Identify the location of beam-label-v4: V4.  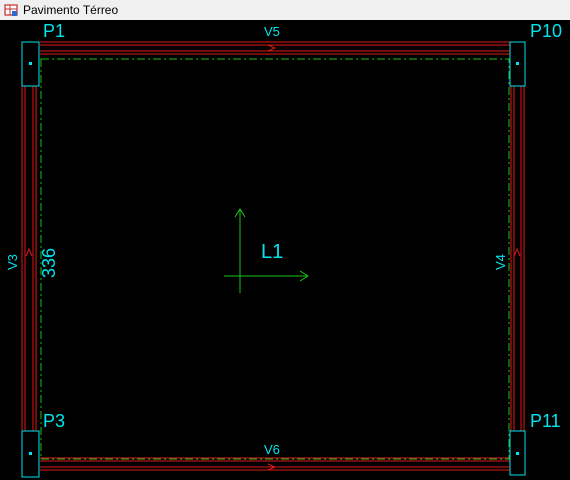
(500, 262).